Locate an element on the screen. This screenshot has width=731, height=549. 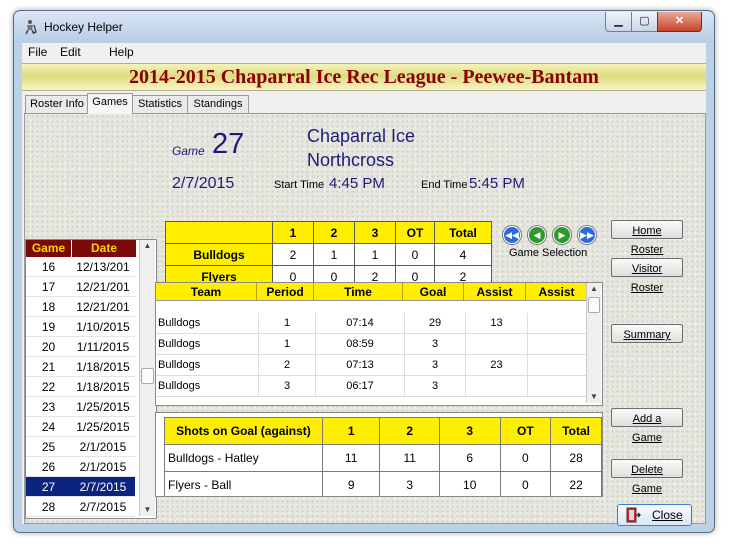
game-col-header: Game is located at coordinates (49, 248).